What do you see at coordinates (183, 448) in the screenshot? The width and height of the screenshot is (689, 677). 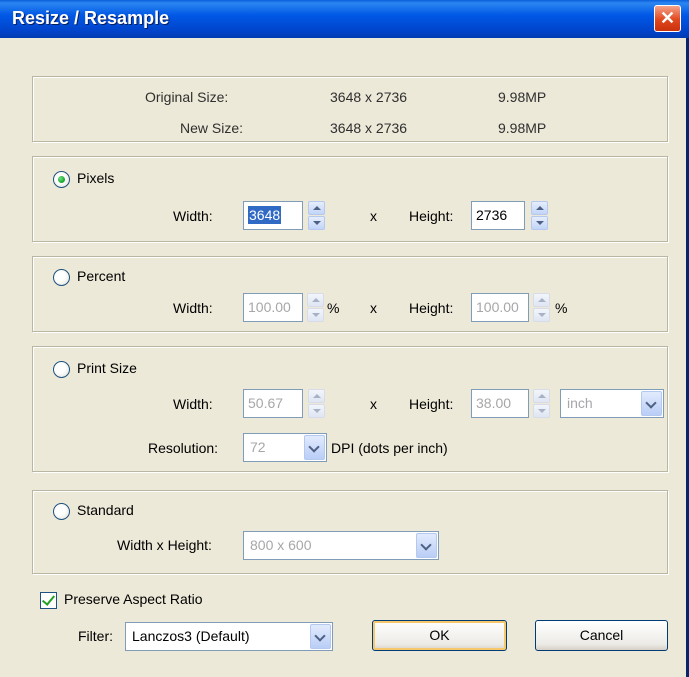 I see `resolution-label: Resolution:` at bounding box center [183, 448].